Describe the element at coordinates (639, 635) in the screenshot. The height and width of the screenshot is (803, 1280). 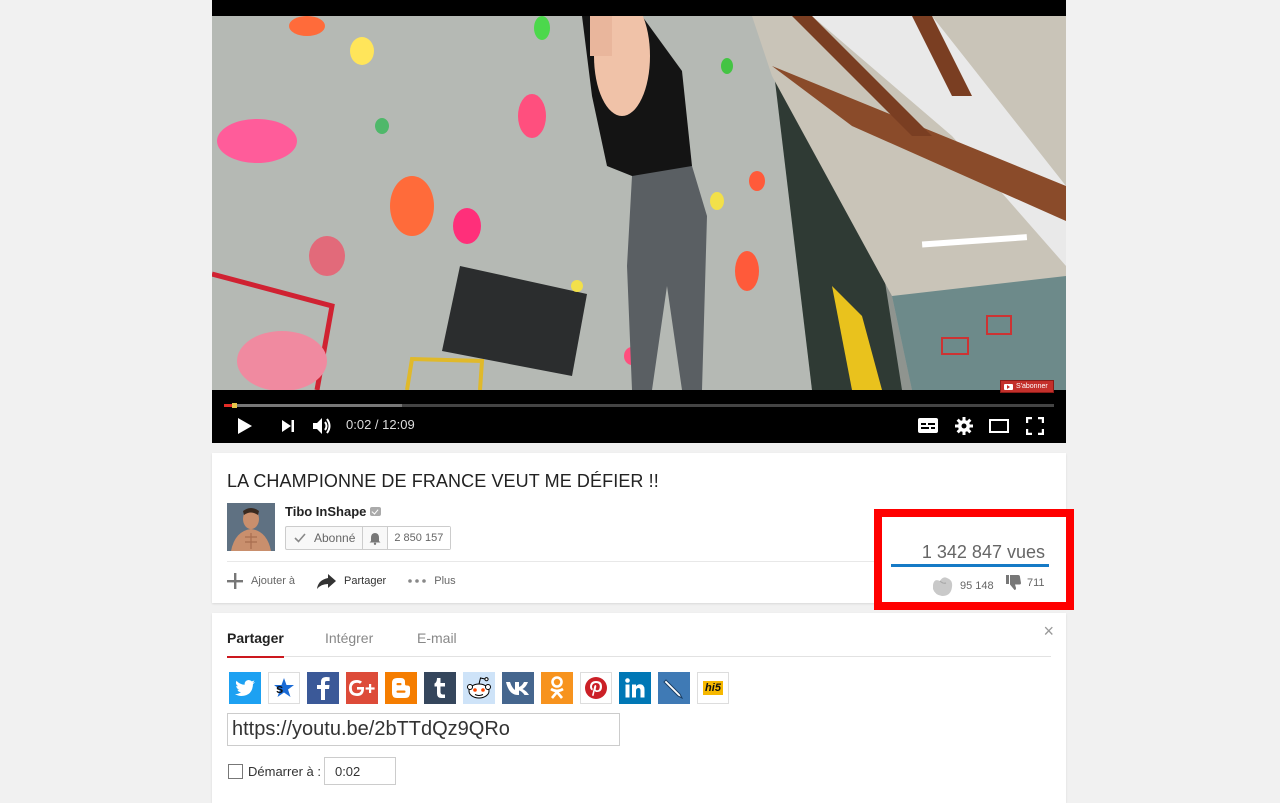
I see `share-tabs: Partager Intégrer E-mail` at that location.